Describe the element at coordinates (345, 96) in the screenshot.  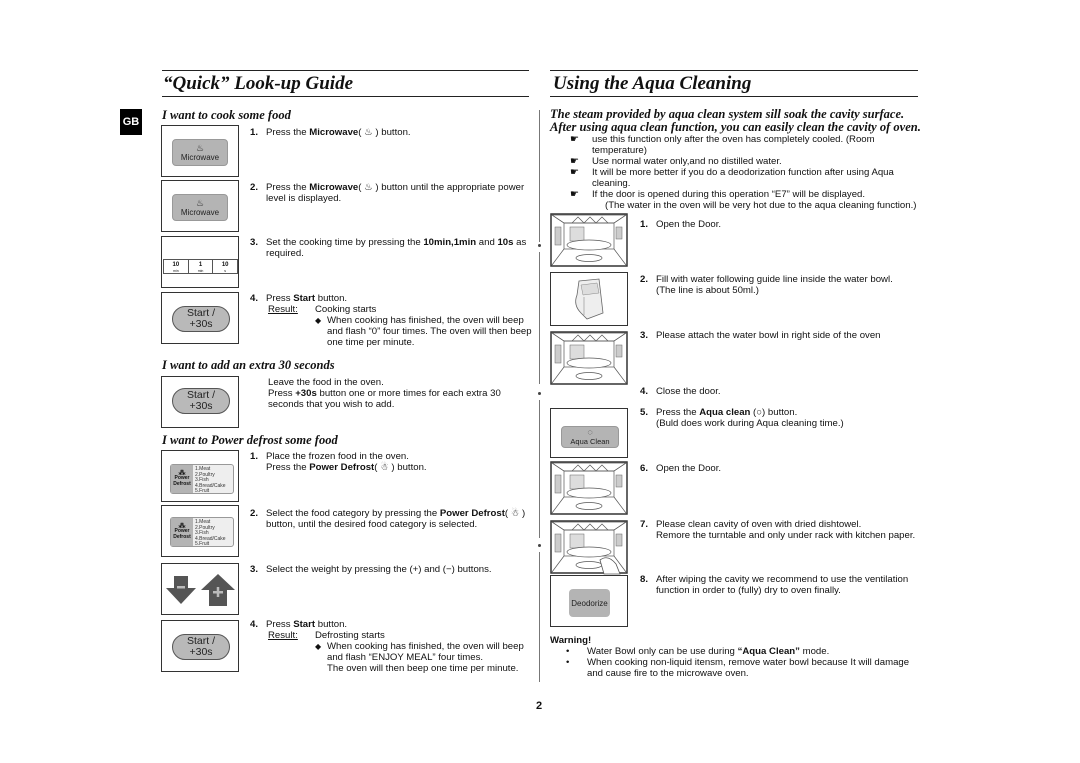
I see `left-title-bottom-rule` at that location.